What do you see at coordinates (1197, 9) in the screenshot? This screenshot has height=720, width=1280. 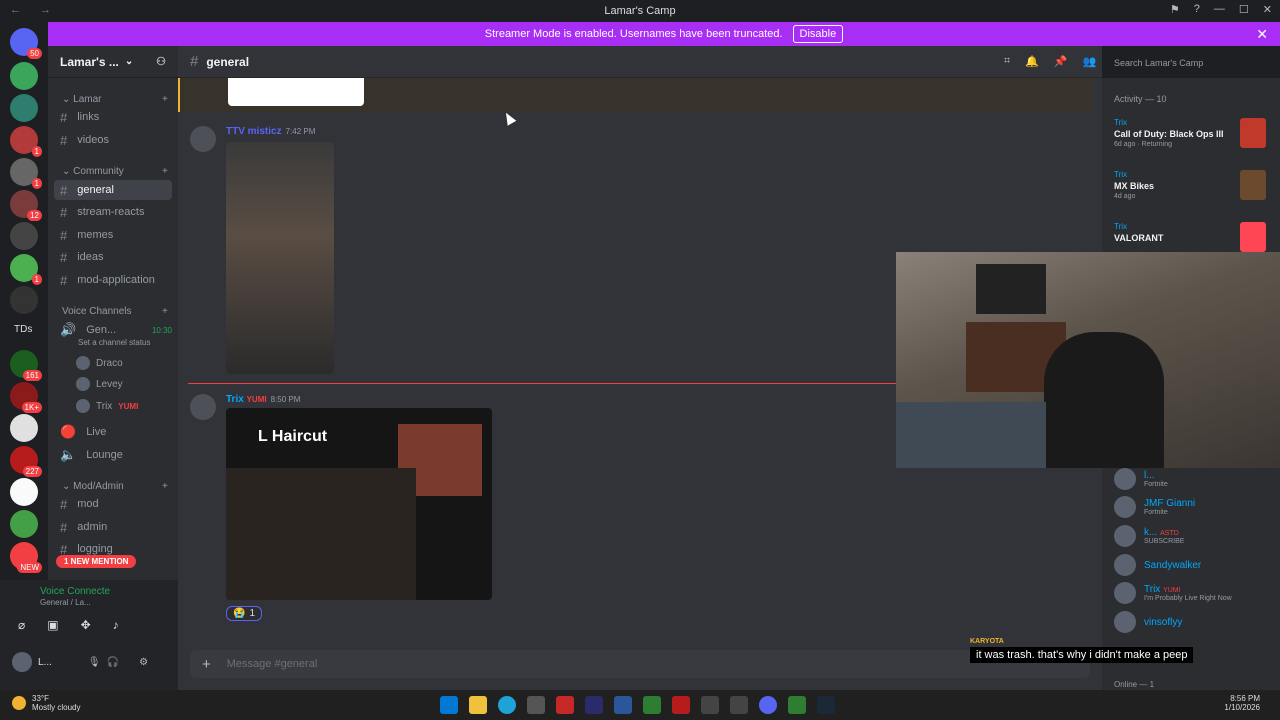 I see `help-icon: ?` at bounding box center [1197, 9].